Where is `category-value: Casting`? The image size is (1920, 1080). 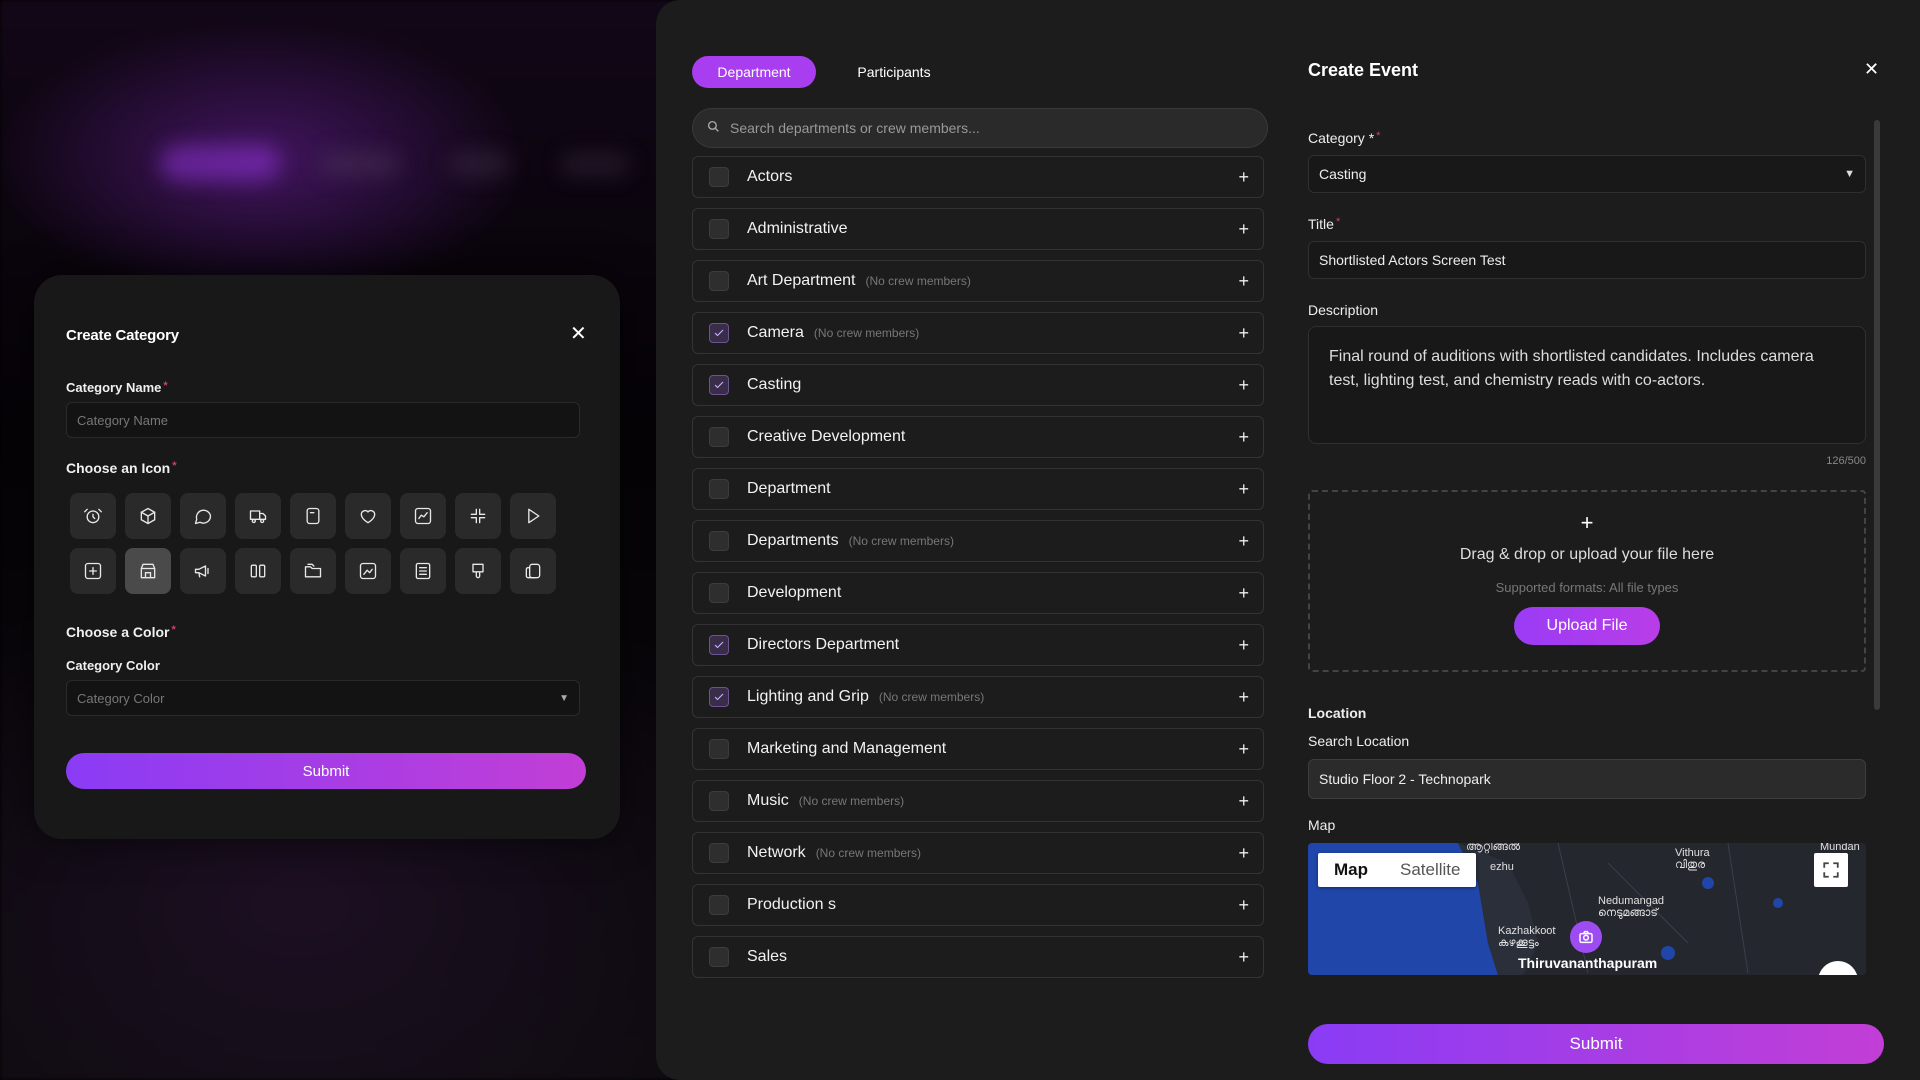
category-value: Casting is located at coordinates (1343, 174).